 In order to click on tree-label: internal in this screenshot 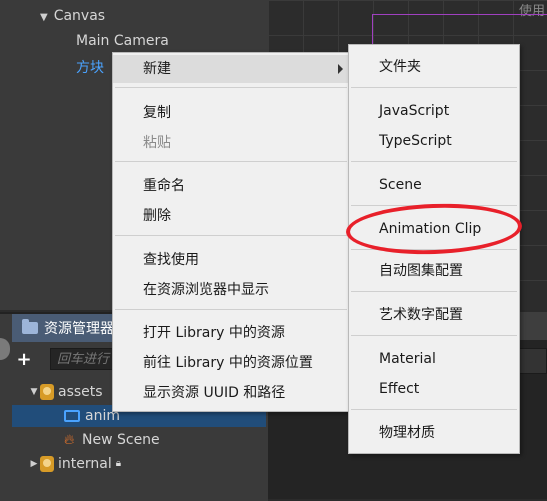, I will do `click(85, 464)`.